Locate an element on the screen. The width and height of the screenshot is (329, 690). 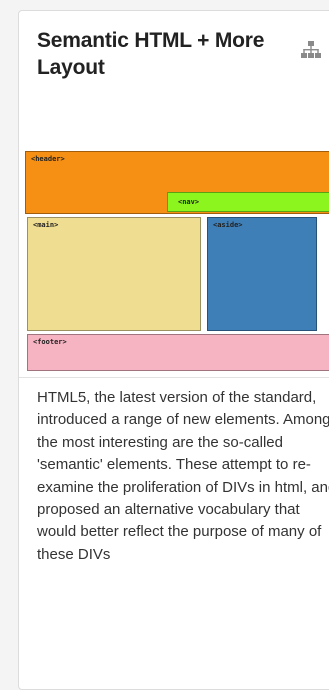
card-title: Semantic HTML + More Layout is located at coordinates (162, 54).